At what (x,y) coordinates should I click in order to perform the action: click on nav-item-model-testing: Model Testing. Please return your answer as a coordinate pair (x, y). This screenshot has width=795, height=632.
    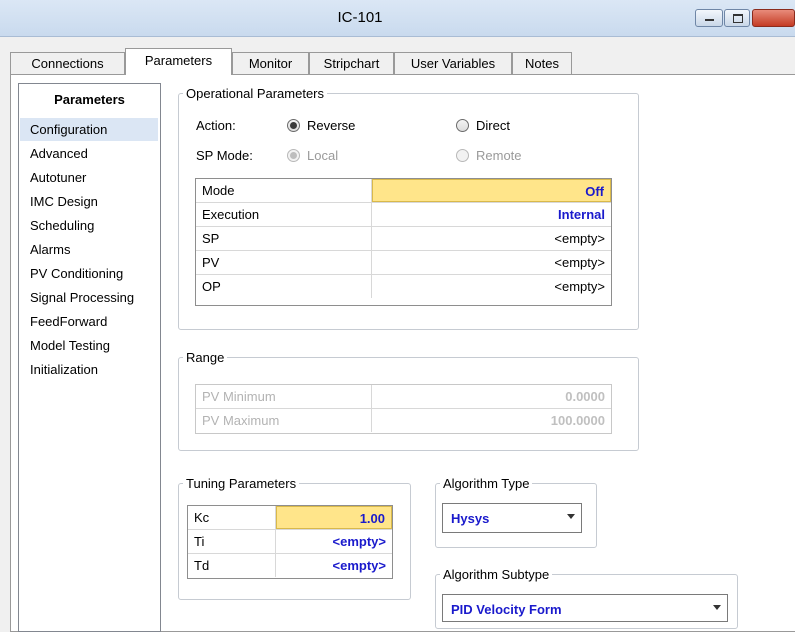
    Looking at the image, I should click on (89, 345).